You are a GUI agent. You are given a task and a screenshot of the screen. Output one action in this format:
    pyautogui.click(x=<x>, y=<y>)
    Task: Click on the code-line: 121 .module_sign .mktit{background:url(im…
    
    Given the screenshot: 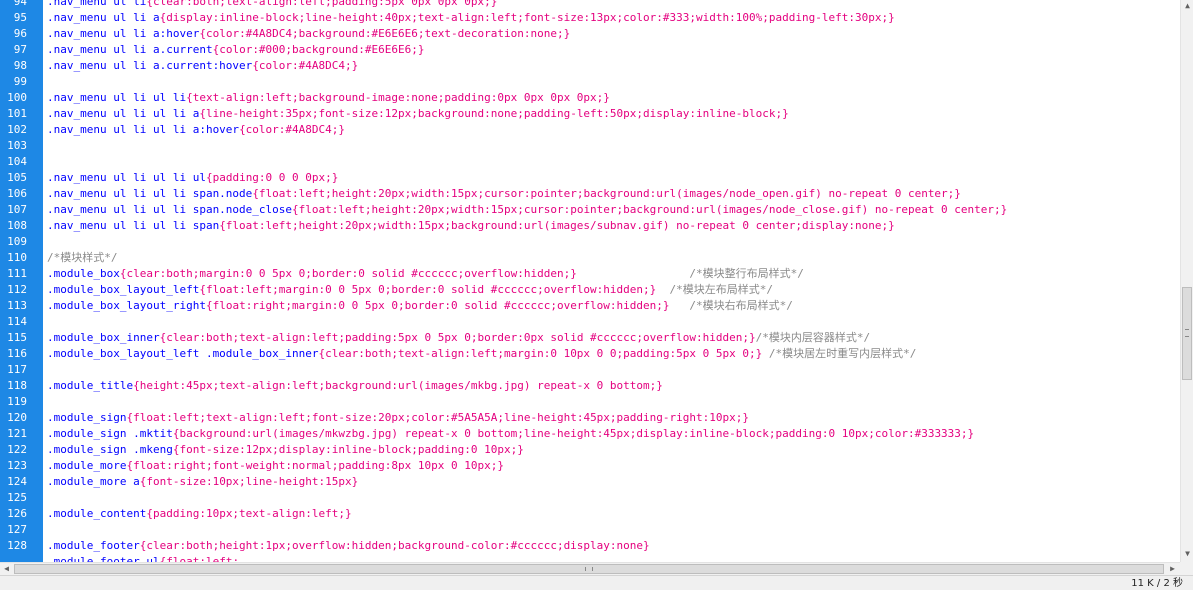 What is the action you would take?
    pyautogui.click(x=590, y=434)
    